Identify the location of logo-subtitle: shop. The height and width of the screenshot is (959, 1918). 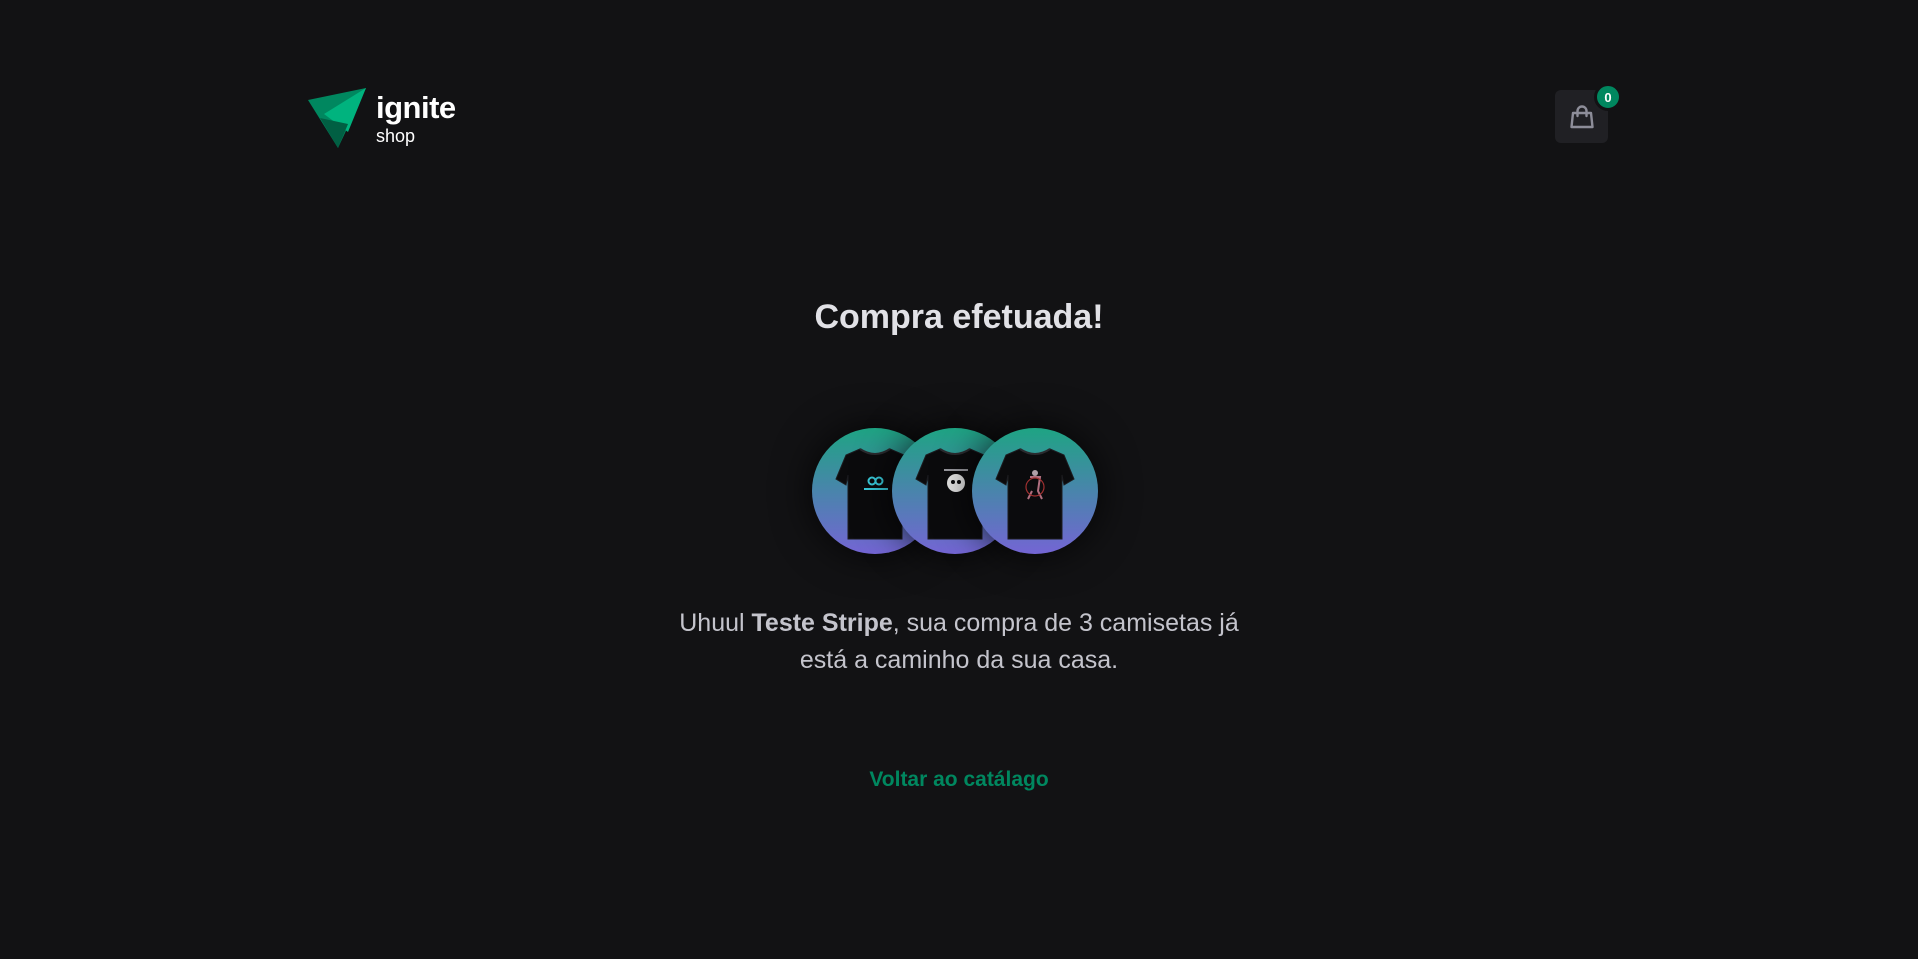
(396, 135).